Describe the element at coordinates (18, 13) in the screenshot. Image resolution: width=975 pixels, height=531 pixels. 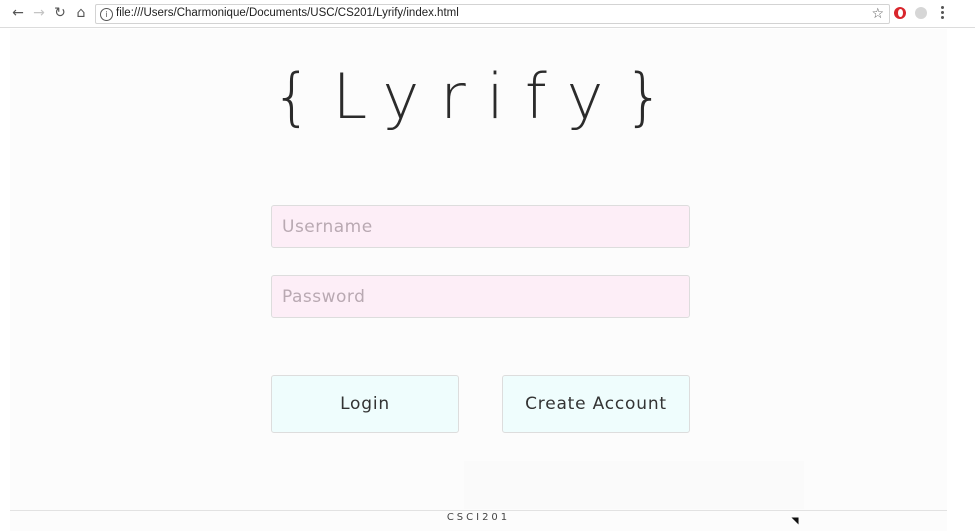
I see `back-arrow-icon: ←` at that location.